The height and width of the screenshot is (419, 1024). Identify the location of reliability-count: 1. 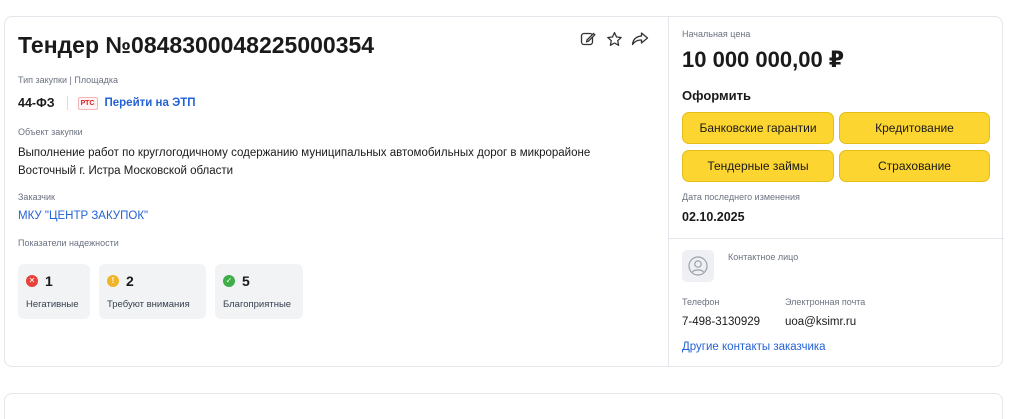
(49, 281).